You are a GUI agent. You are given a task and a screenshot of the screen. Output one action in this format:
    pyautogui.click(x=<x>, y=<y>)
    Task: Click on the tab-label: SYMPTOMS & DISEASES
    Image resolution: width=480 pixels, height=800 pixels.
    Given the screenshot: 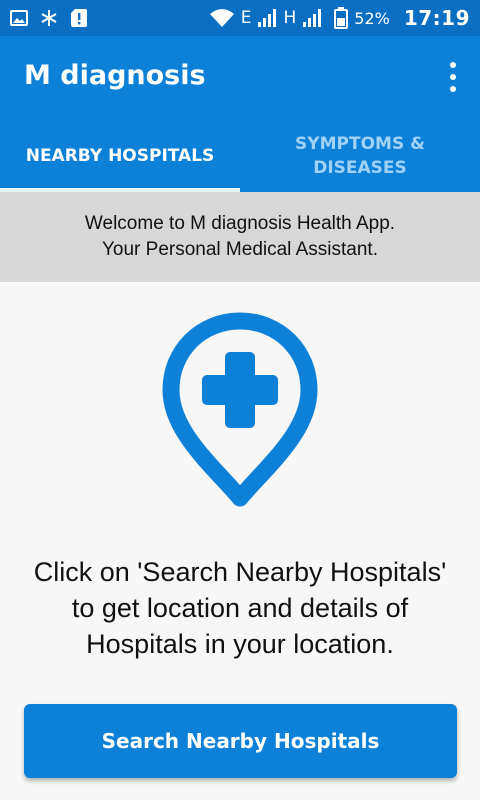 What is the action you would take?
    pyautogui.click(x=360, y=156)
    